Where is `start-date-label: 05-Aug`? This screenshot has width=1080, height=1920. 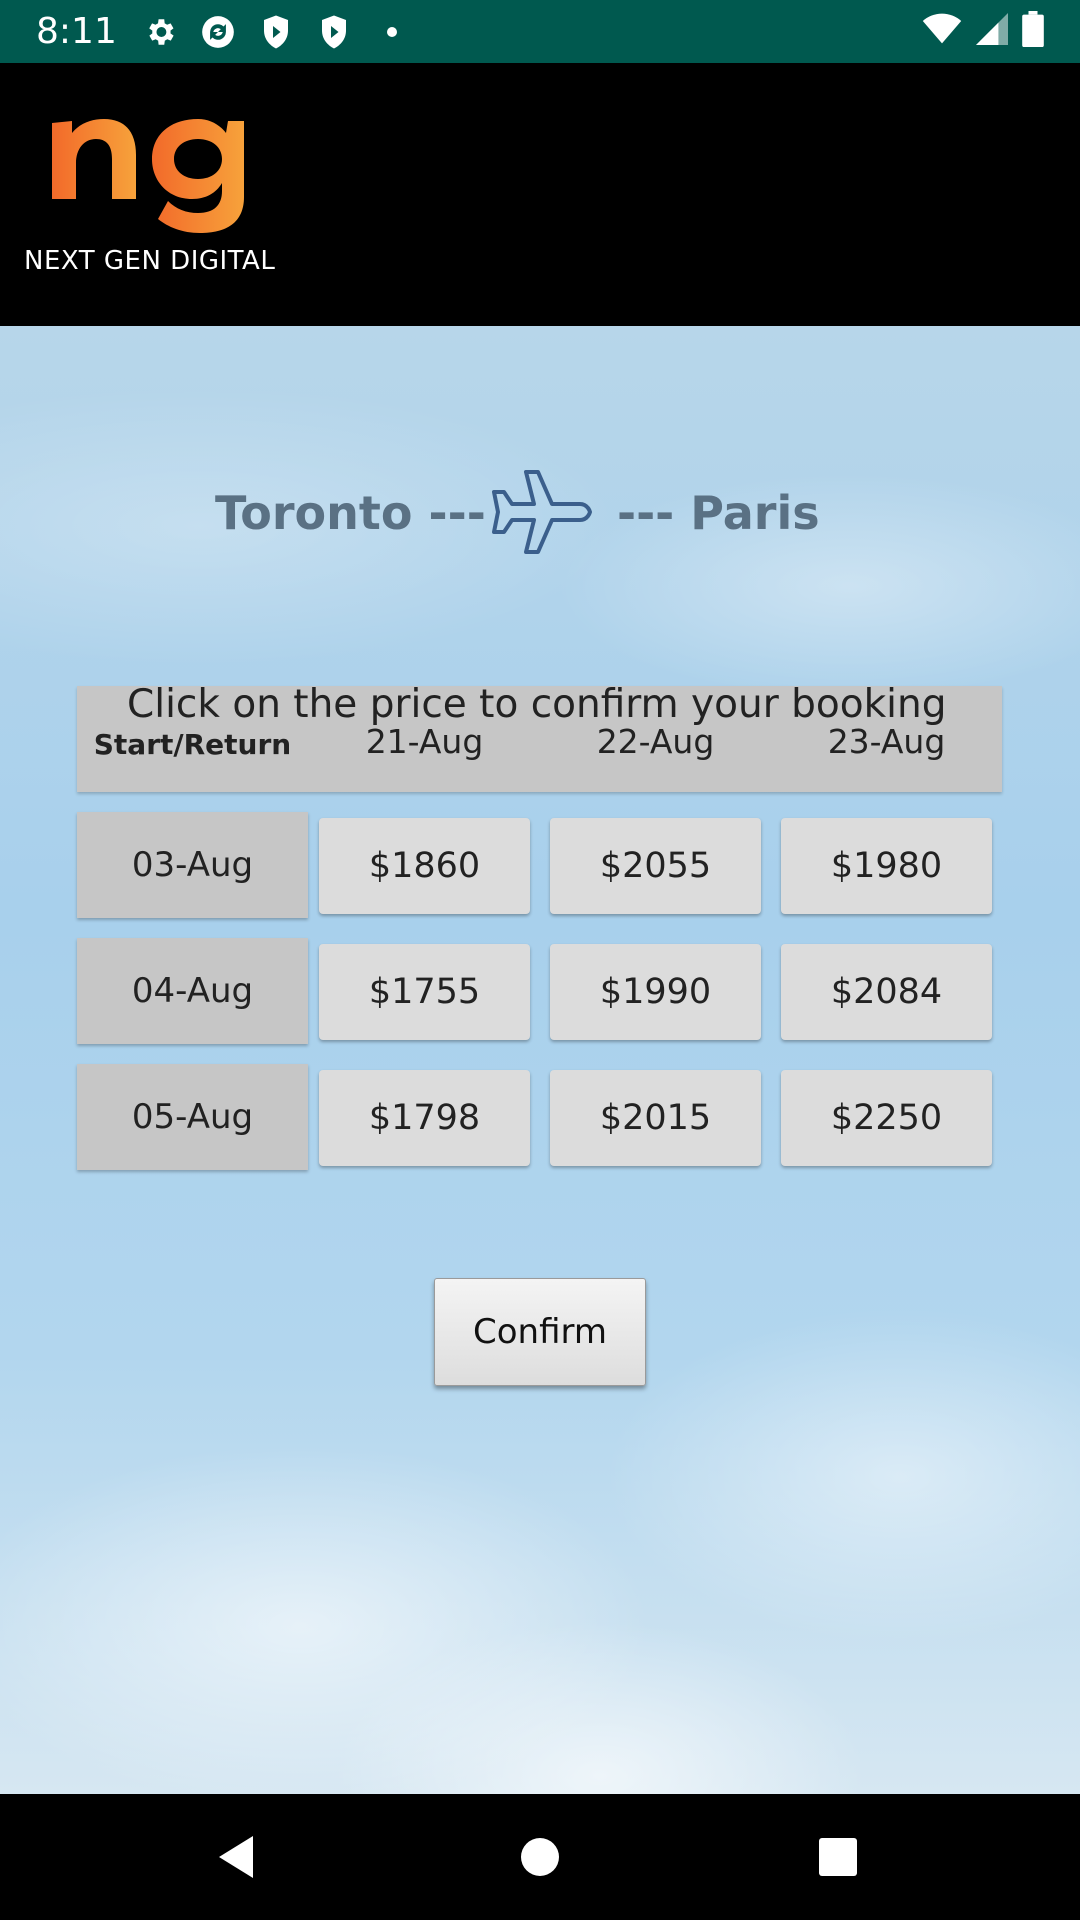
start-date-label: 05-Aug is located at coordinates (192, 1117).